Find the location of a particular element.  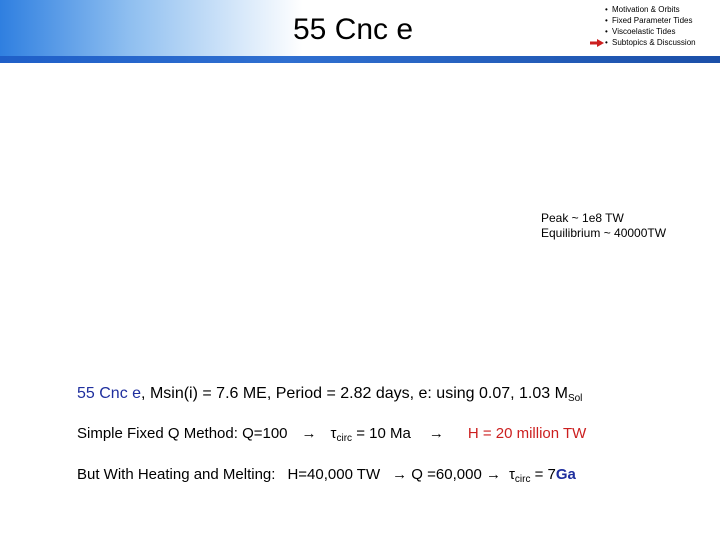

agenda-item-label: Motivation & Orbits is located at coordinates (646, 9).